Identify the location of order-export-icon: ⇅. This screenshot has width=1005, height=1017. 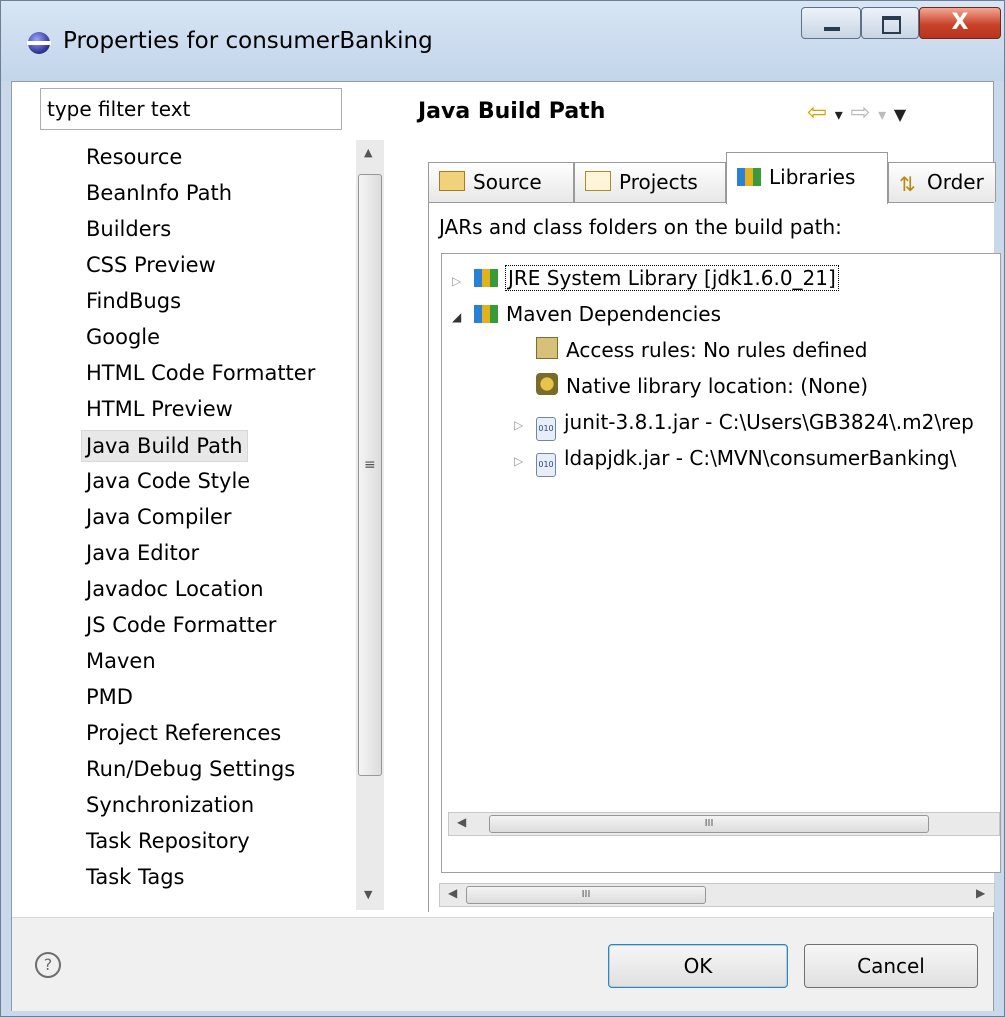
(907, 184).